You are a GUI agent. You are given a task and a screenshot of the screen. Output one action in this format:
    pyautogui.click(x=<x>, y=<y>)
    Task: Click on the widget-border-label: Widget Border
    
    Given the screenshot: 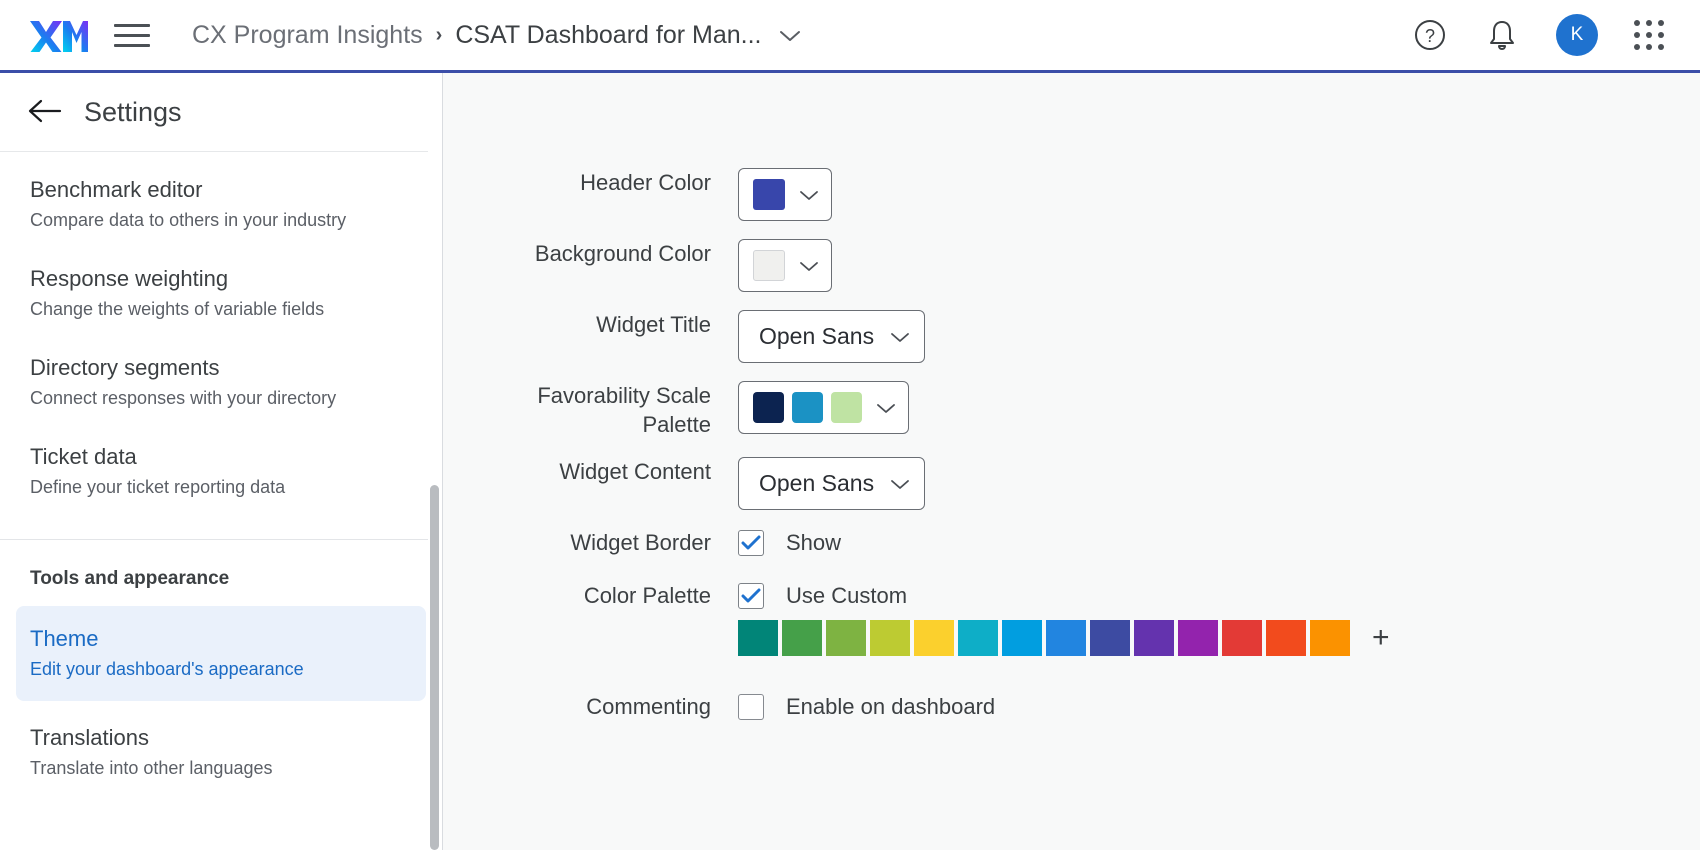 What is the action you would take?
    pyautogui.click(x=640, y=543)
    